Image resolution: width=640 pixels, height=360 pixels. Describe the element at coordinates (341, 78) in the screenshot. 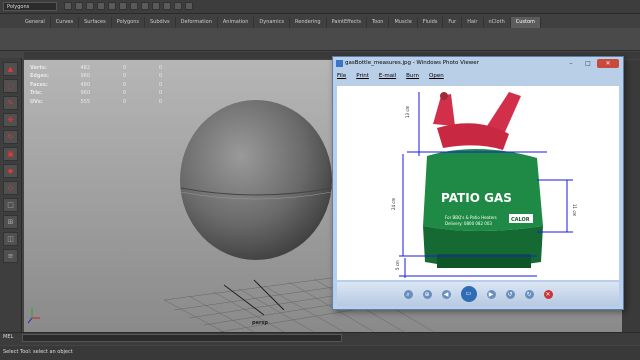

I see `viewer-menu-file: File` at that location.